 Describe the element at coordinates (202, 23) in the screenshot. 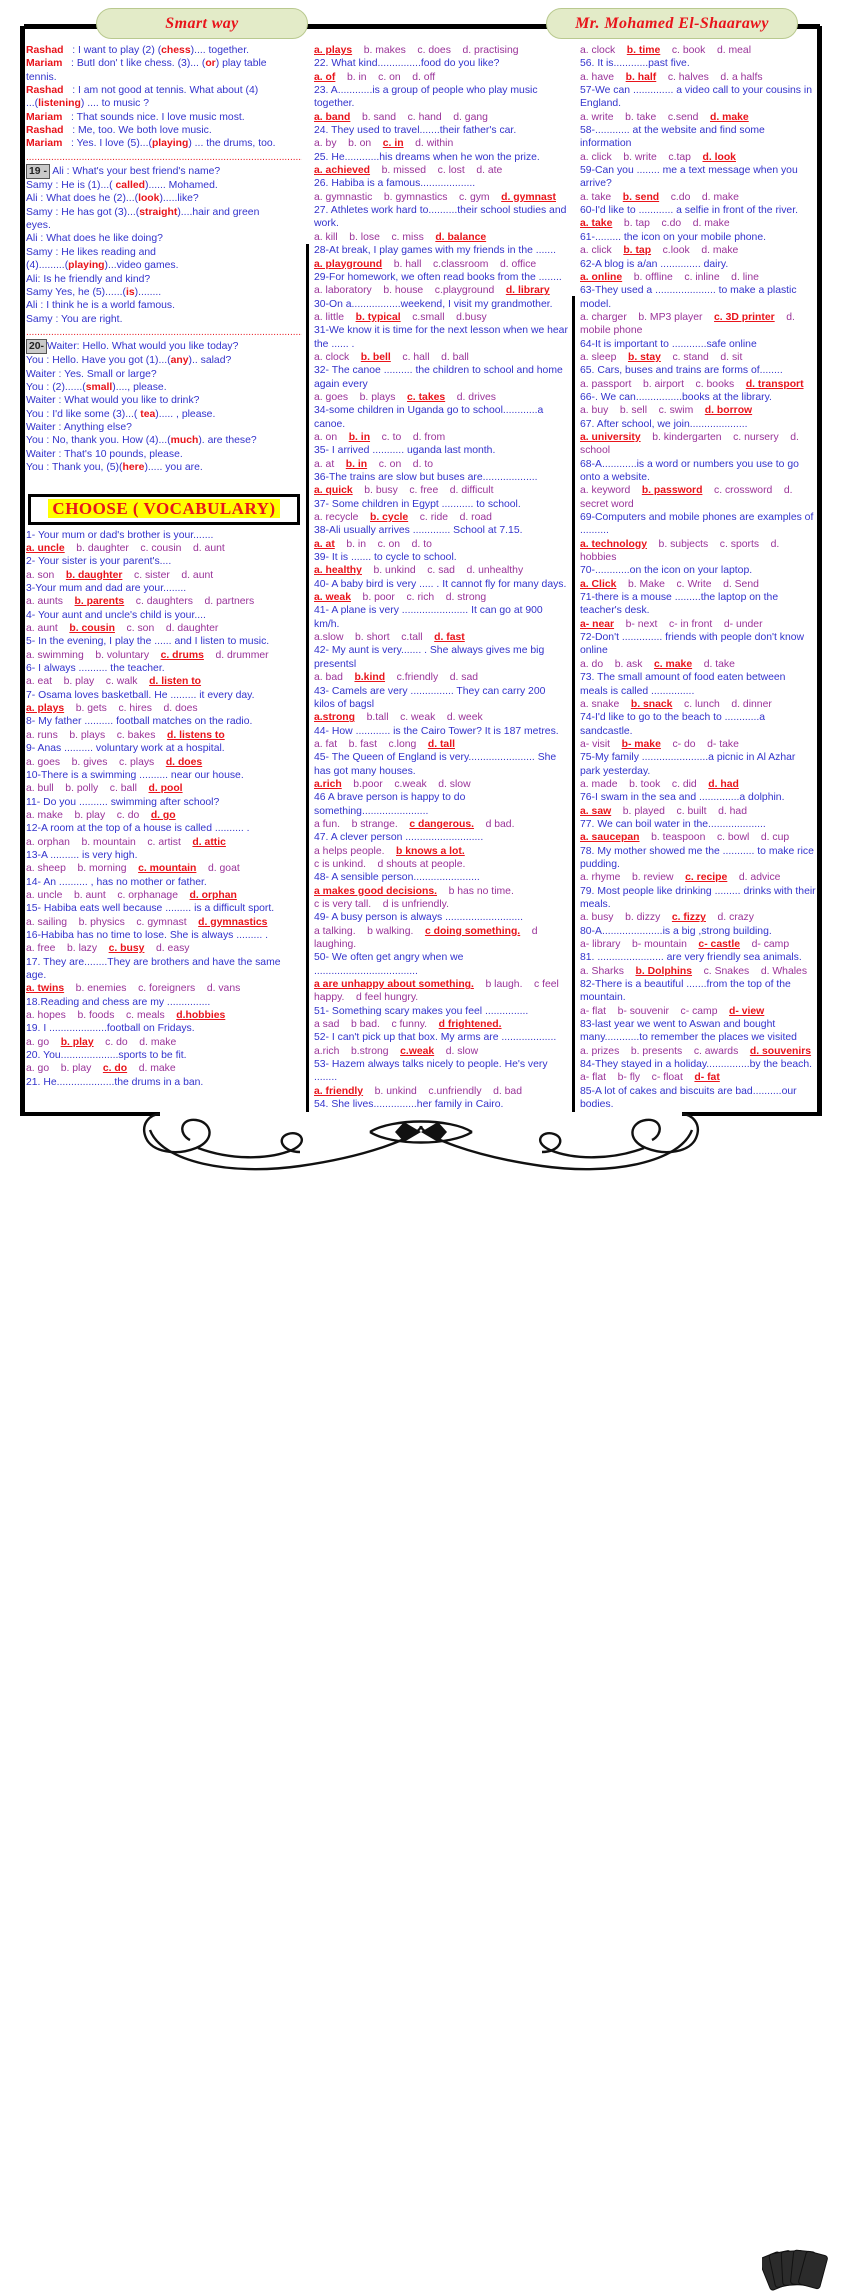

I see `brand-banner-left: Smart way` at that location.